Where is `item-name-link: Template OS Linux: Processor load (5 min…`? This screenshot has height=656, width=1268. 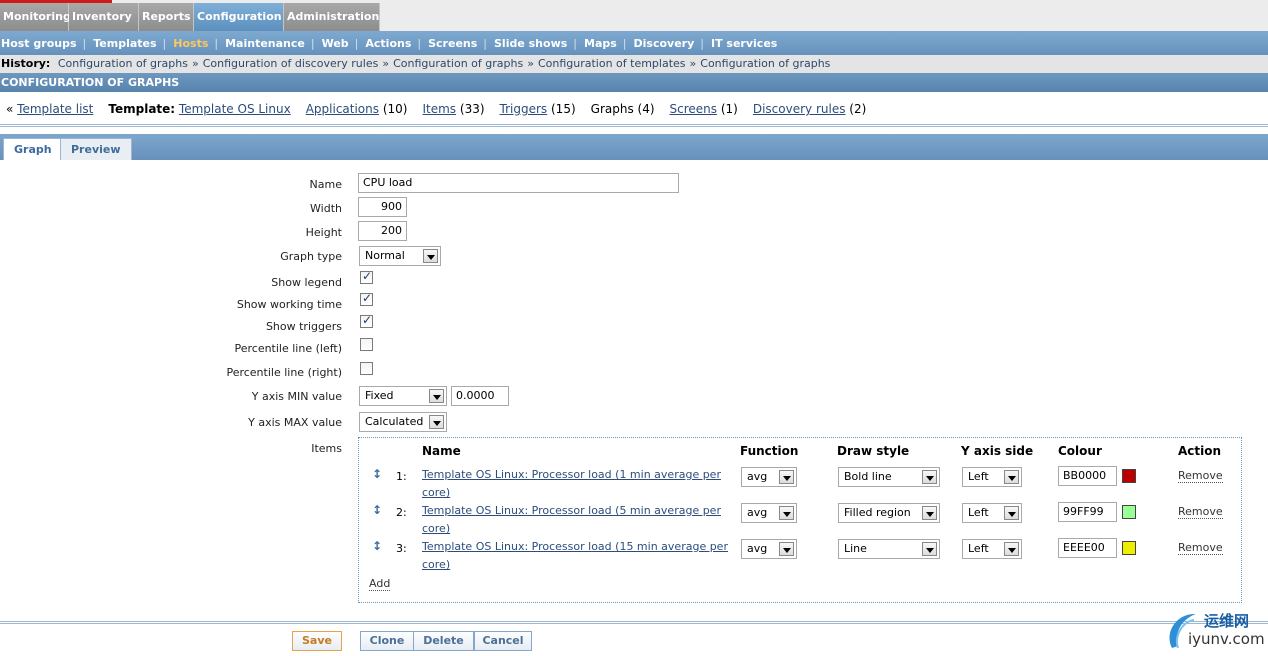 item-name-link: Template OS Linux: Processor load (5 min… is located at coordinates (577, 520).